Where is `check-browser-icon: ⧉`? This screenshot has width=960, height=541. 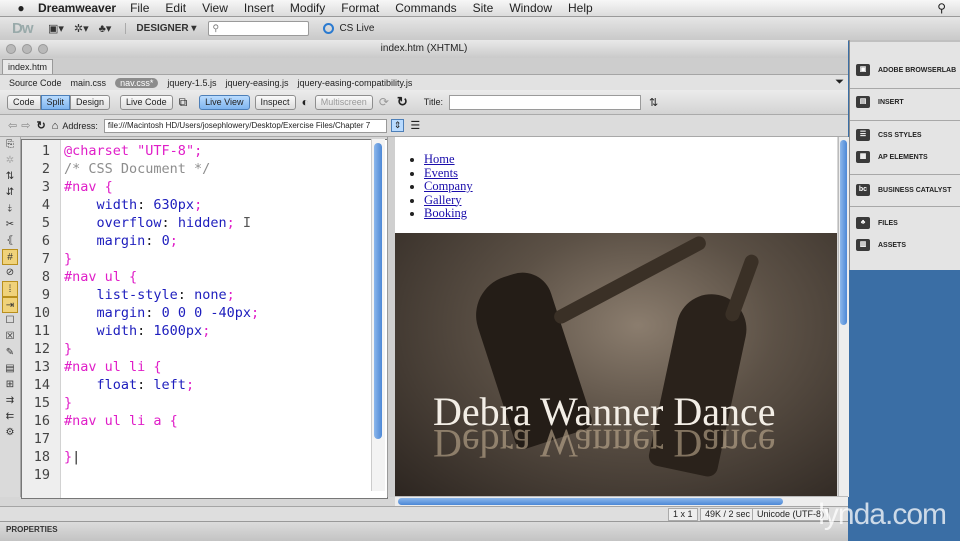 check-browser-icon: ⧉ is located at coordinates (183, 102).